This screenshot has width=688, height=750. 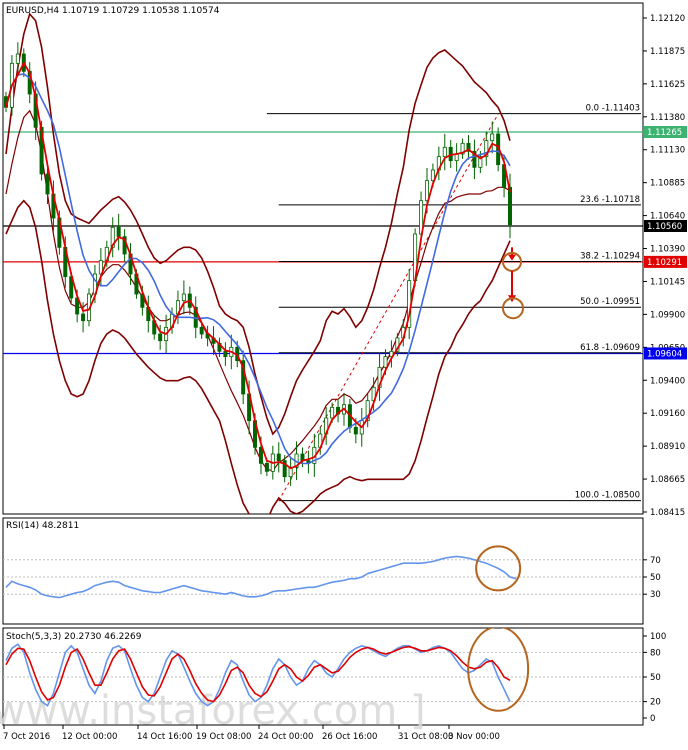 I want to click on price-tick-label: 1.09900, so click(x=667, y=315).